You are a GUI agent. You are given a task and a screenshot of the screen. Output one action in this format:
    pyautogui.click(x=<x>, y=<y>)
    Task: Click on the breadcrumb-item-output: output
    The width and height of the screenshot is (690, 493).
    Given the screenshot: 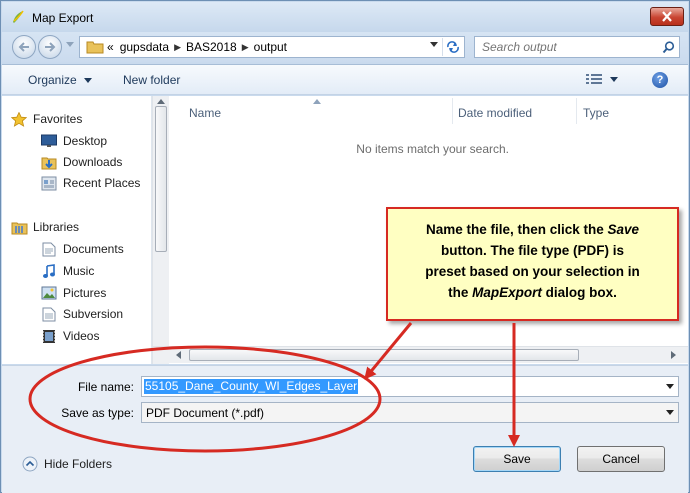 What is the action you would take?
    pyautogui.click(x=270, y=47)
    